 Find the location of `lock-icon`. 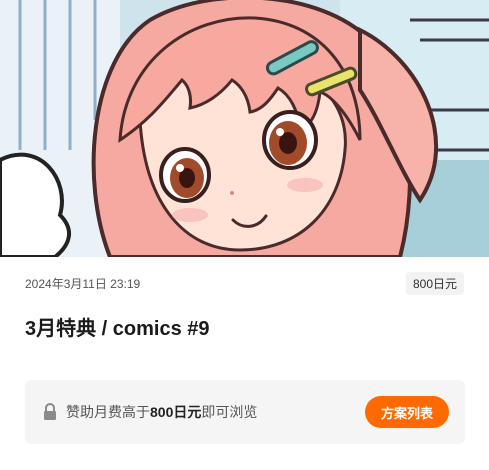

lock-icon is located at coordinates (50, 412).